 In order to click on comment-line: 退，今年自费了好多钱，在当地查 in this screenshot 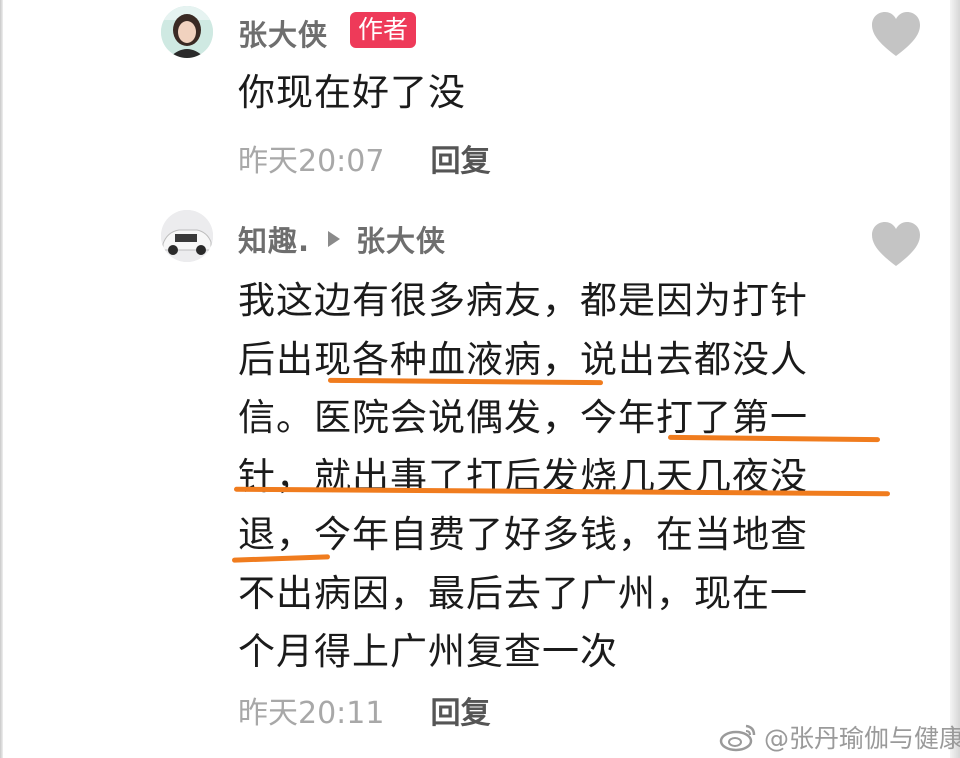, I will do `click(523, 534)`.